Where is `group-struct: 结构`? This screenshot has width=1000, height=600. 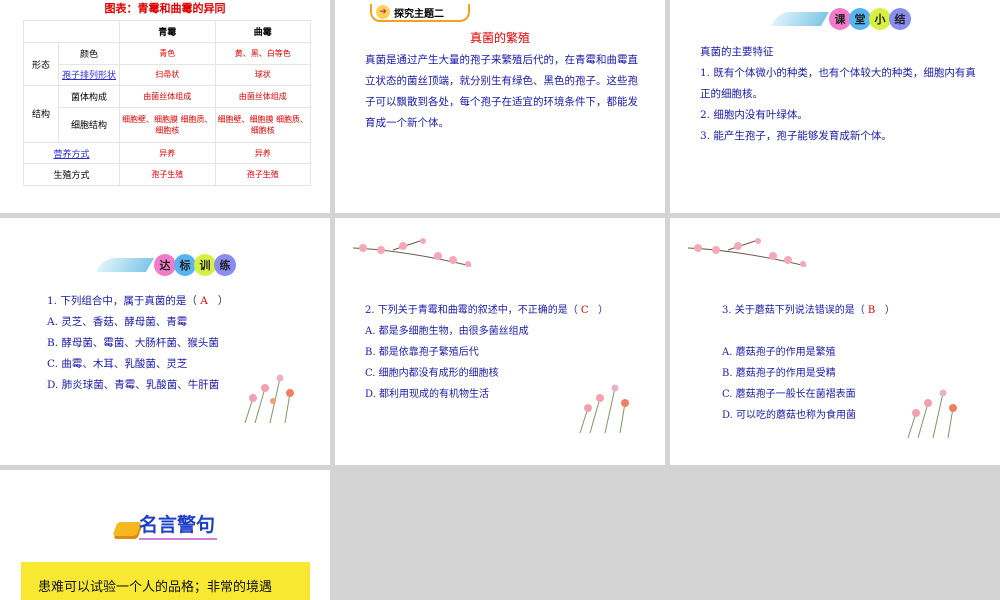
group-struct: 结构 is located at coordinates (41, 114).